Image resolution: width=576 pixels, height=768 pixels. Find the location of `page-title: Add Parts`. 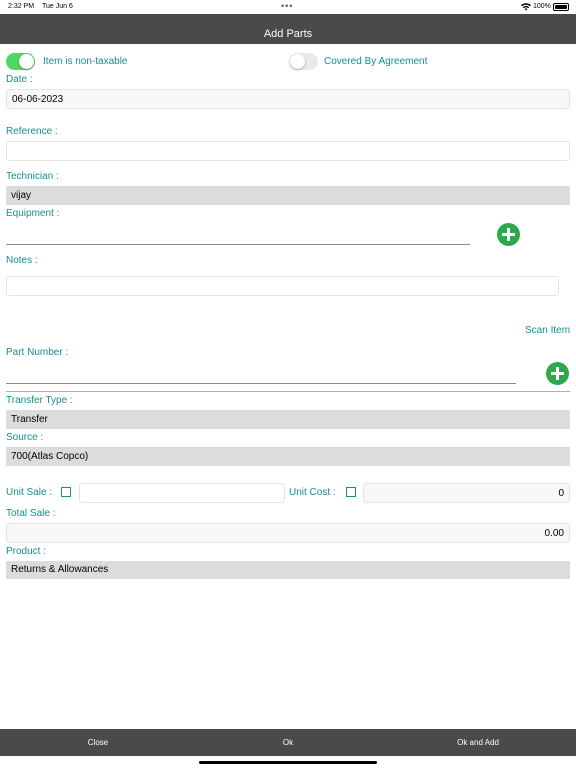

page-title: Add Parts is located at coordinates (288, 34).